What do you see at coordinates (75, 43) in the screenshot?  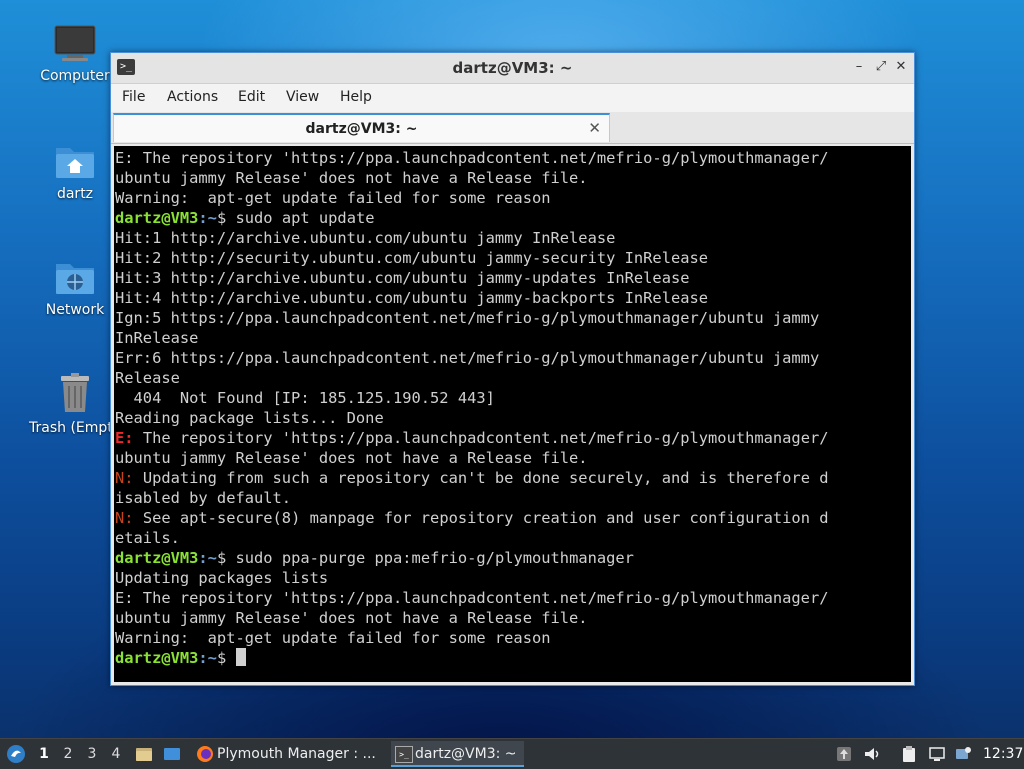 I see `computer-icon` at bounding box center [75, 43].